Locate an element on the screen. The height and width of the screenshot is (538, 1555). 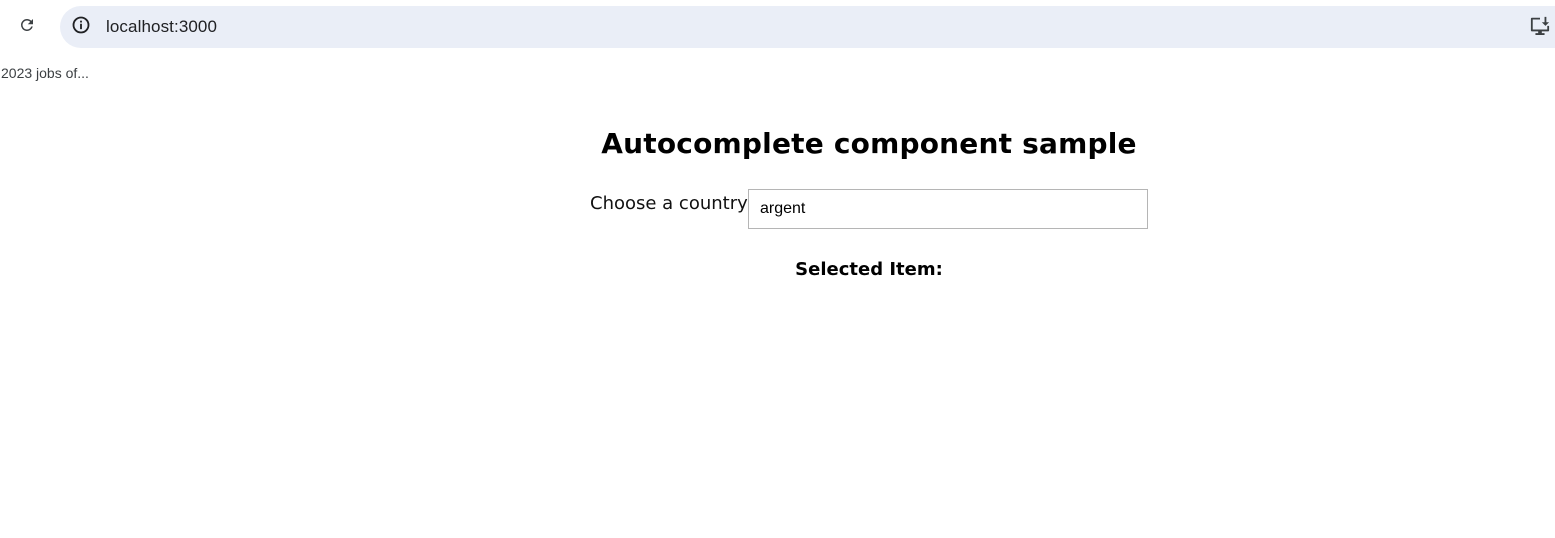
browser-toolbar: localhost:3000 is located at coordinates (777, 27).